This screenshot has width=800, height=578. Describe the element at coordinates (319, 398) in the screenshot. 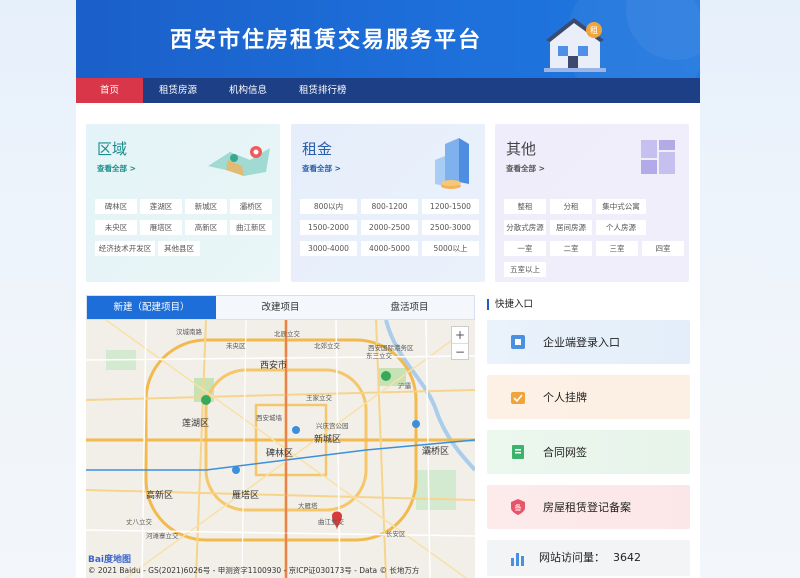

I see `map-label-wangjia: 王家立交` at that location.